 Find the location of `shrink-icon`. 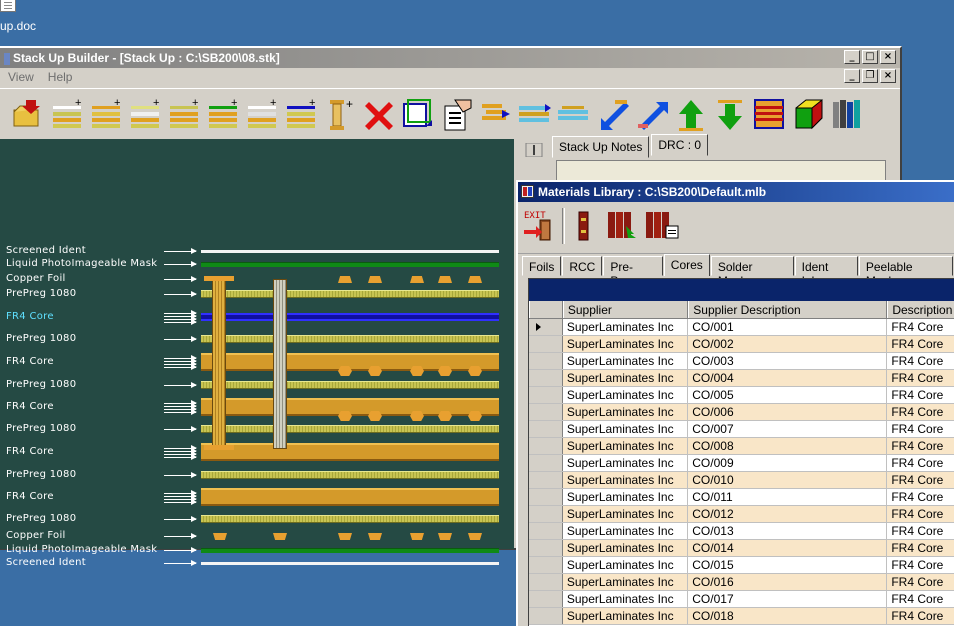

shrink-icon is located at coordinates (573, 114).